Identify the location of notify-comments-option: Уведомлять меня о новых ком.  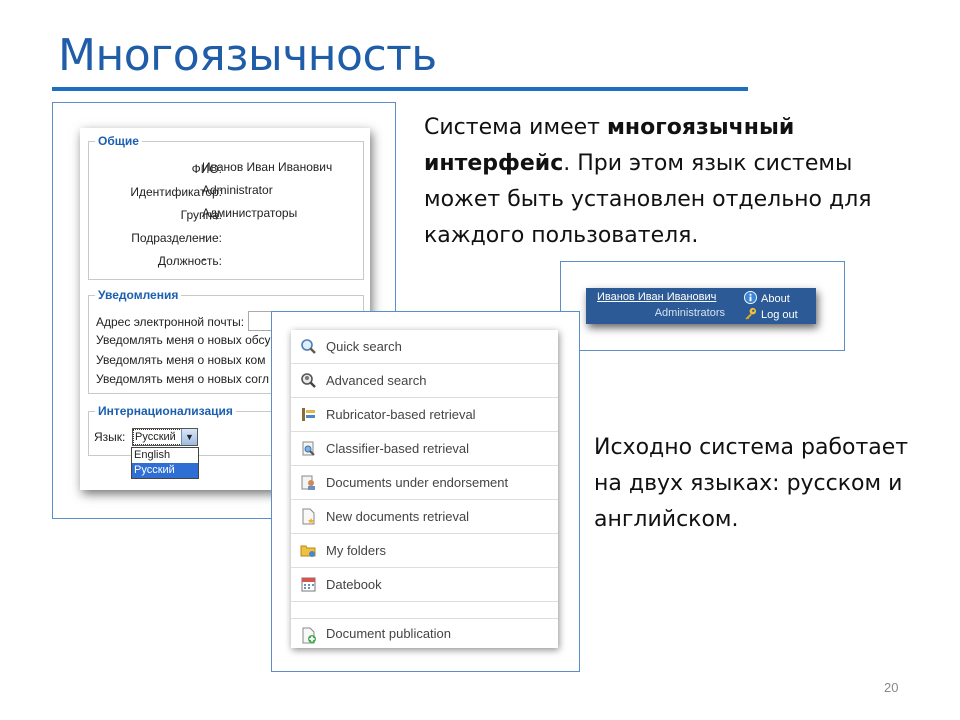
(180, 360).